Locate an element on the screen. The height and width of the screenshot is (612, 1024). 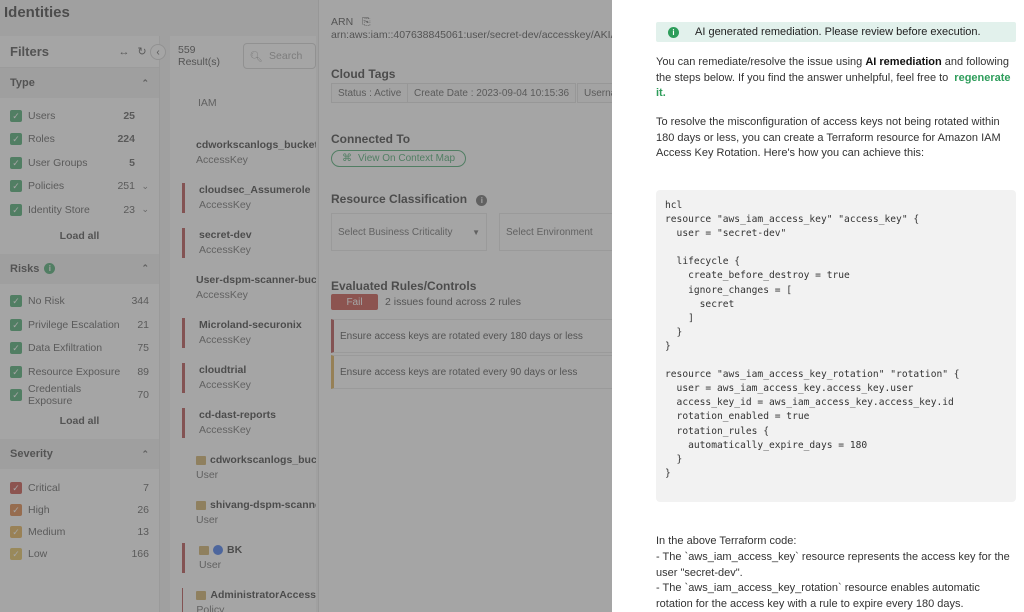
filter-item-policies: ✓ Policies 251 ⌄ is located at coordinates (79, 187).